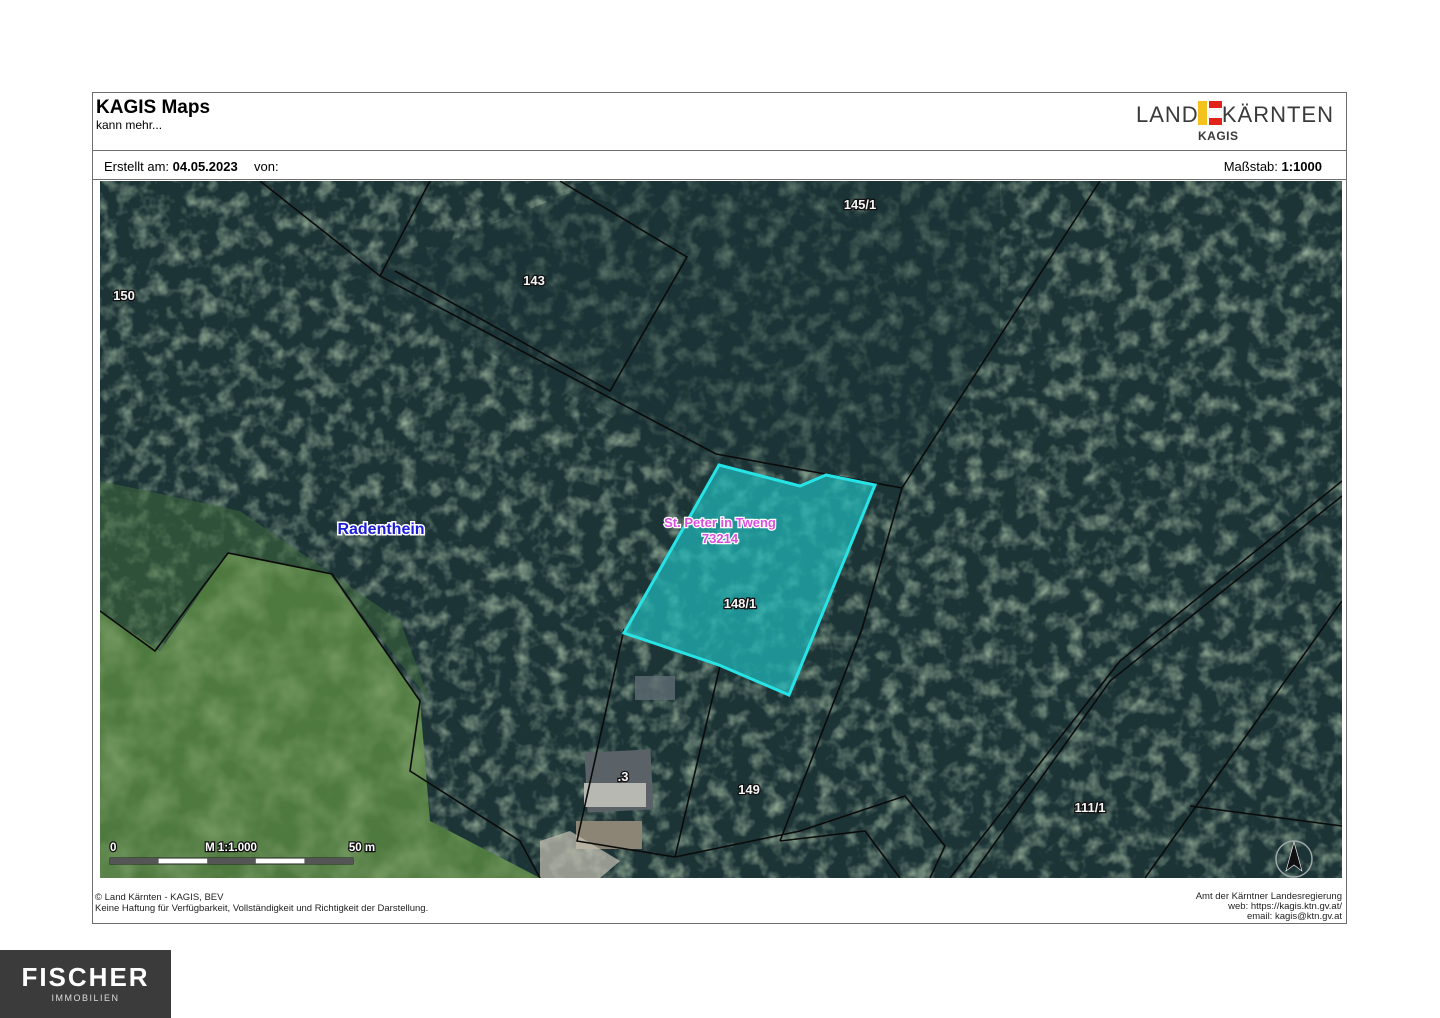  I want to click on footer-email: email: kagis@ktn.gv.at, so click(1294, 916).